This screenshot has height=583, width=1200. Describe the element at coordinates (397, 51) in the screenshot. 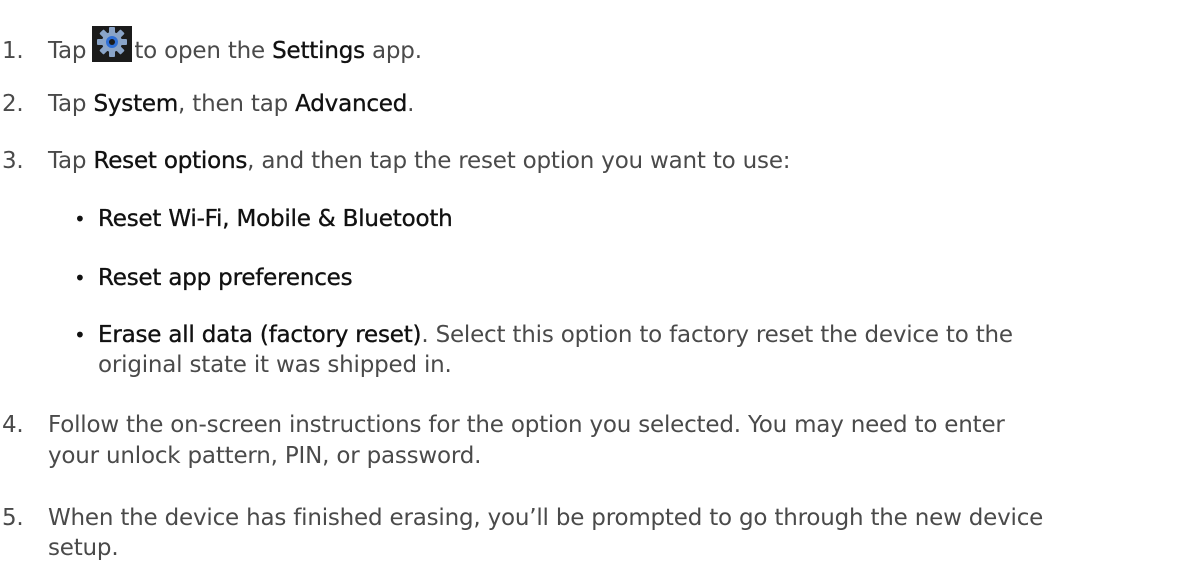

I see `step-text: app.` at that location.